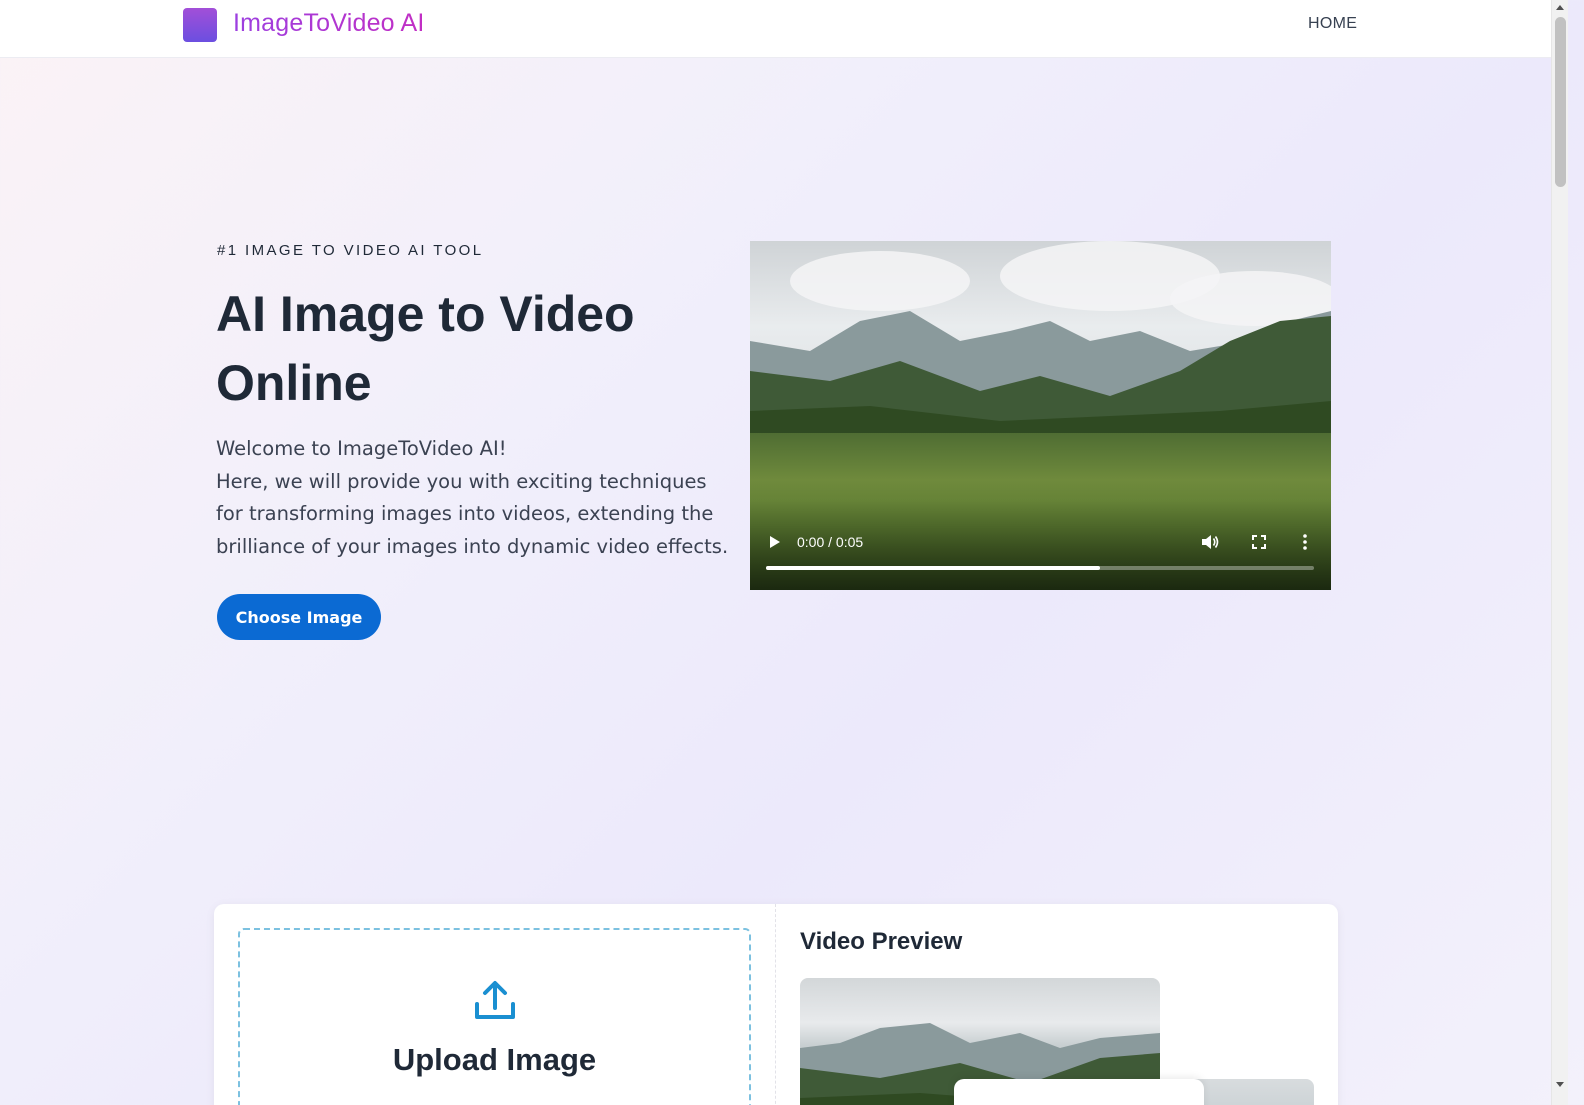 Image resolution: width=1584 pixels, height=1105 pixels. Describe the element at coordinates (881, 941) in the screenshot. I see `video-preview-title: Video Preview` at that location.